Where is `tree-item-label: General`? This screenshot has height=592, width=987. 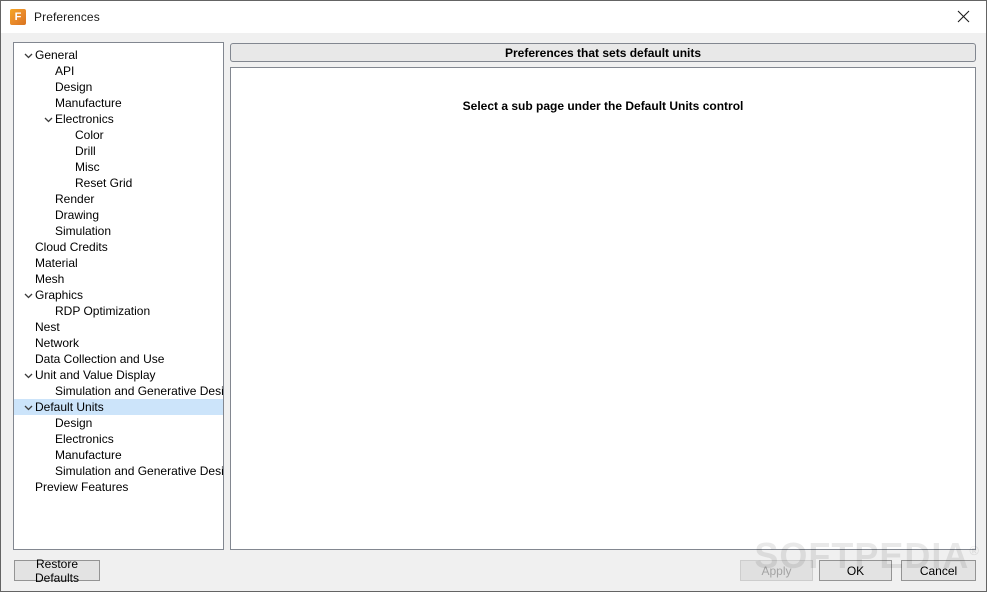 tree-item-label: General is located at coordinates (56, 55).